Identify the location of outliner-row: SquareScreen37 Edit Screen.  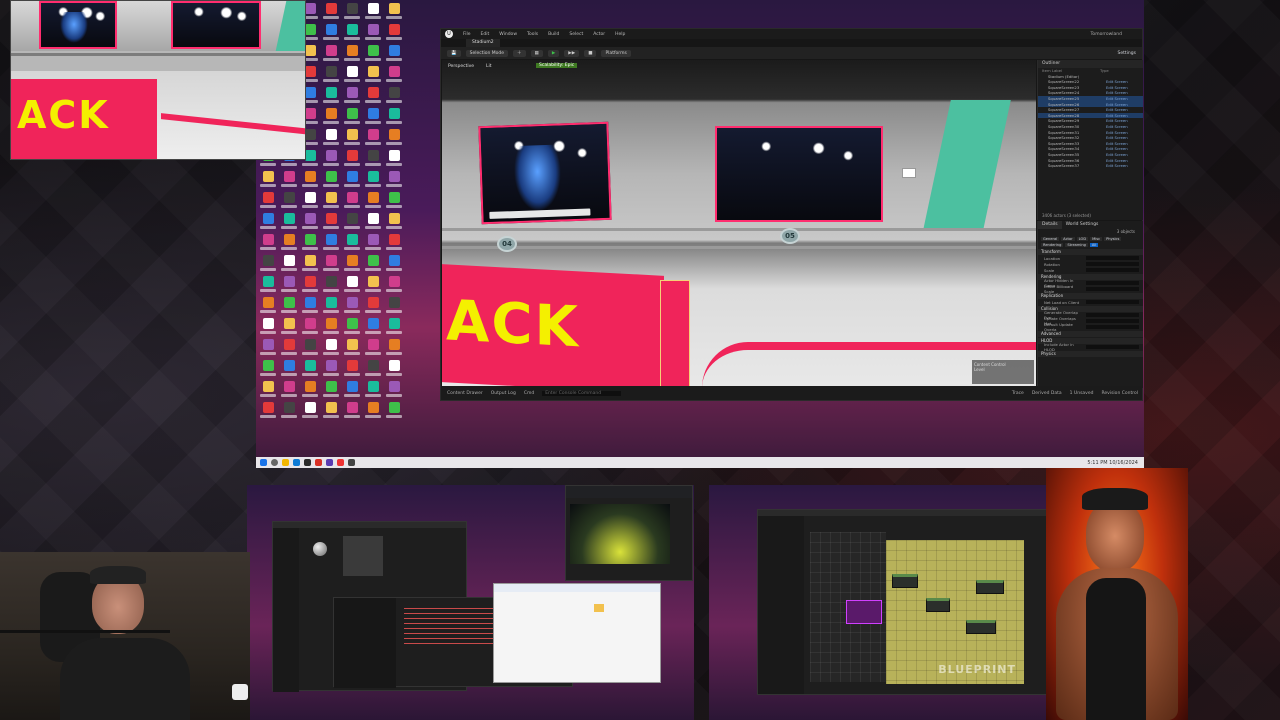
(1090, 166).